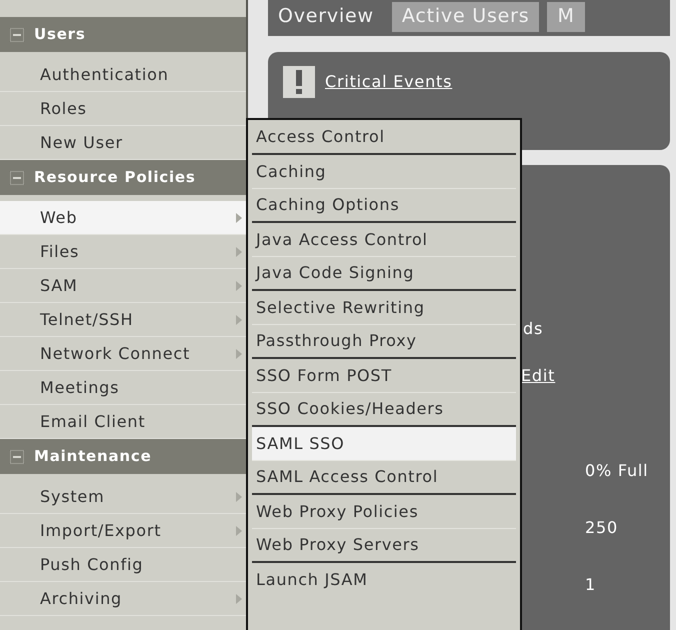 This screenshot has width=676, height=630. Describe the element at coordinates (384, 544) in the screenshot. I see `submenu-item: Web Proxy Servers` at that location.